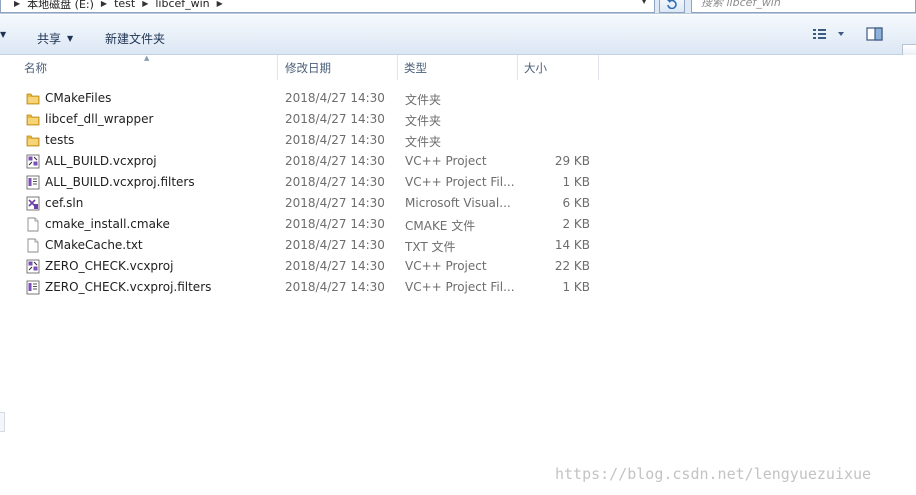  I want to click on breadcrumb-test: test, so click(124, 5).